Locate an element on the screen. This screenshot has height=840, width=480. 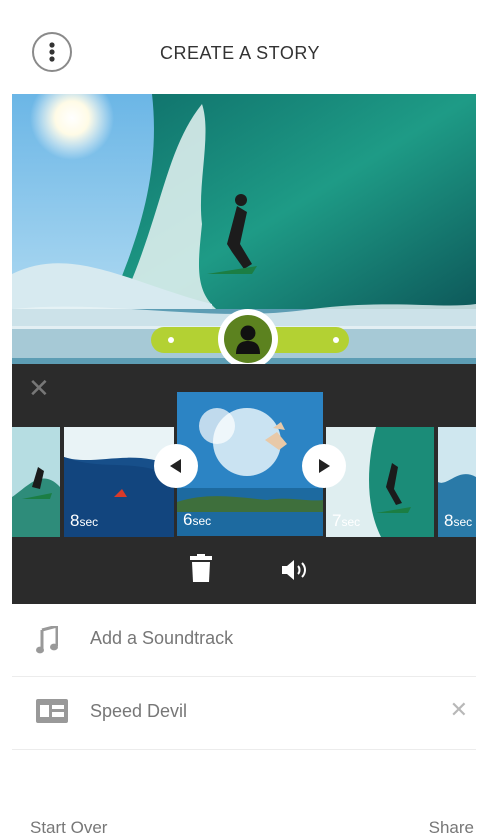
caret-right-icon is located at coordinates (324, 466).